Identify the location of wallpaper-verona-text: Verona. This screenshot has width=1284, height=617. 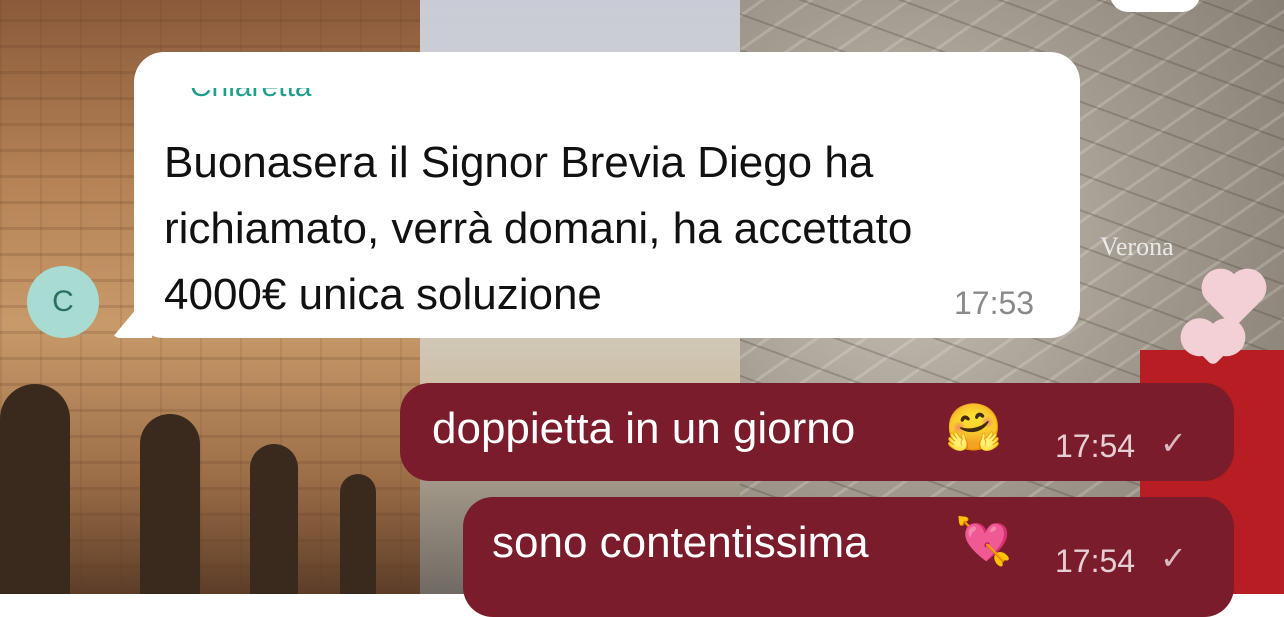
(1137, 246).